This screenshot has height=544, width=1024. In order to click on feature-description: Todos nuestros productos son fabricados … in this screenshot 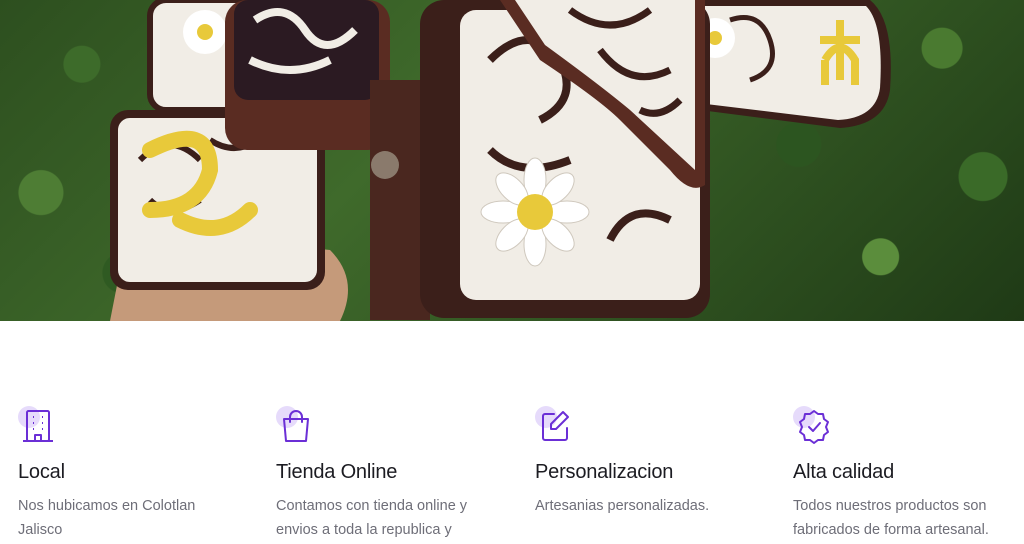, I will do `click(891, 518)`.